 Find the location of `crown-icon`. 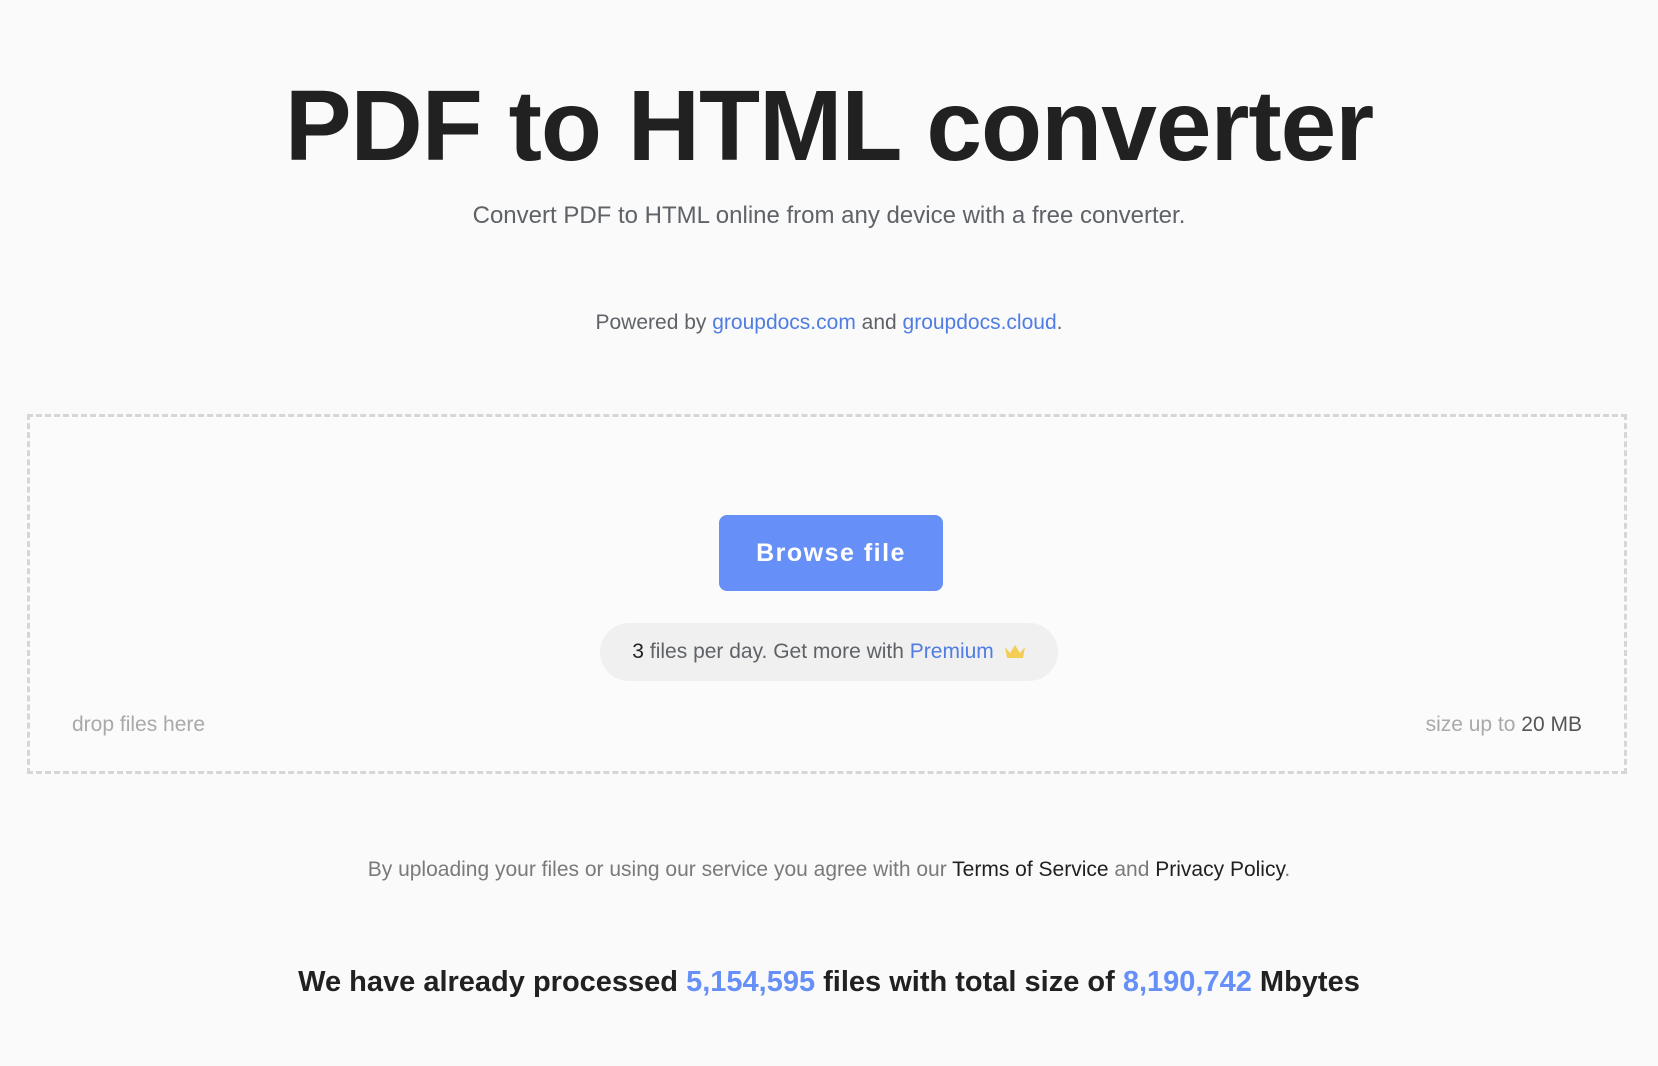

crown-icon is located at coordinates (1014, 651).